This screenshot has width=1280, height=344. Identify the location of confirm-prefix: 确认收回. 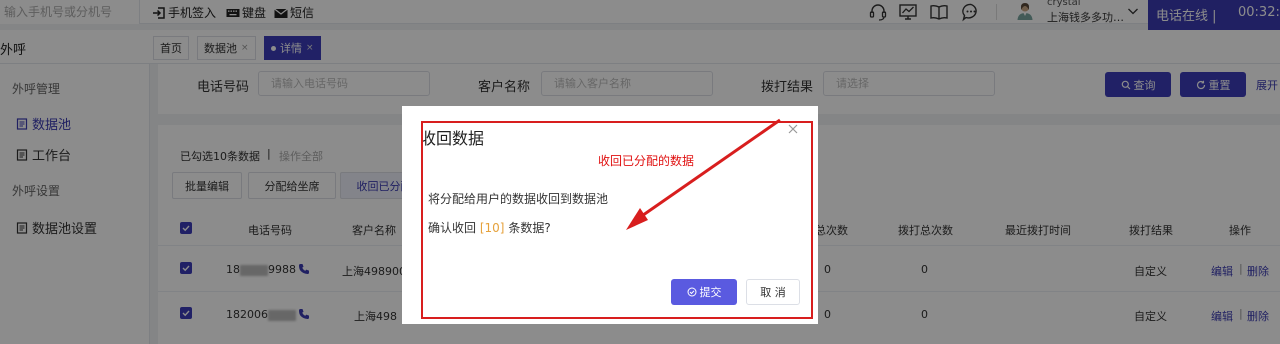
(452, 228).